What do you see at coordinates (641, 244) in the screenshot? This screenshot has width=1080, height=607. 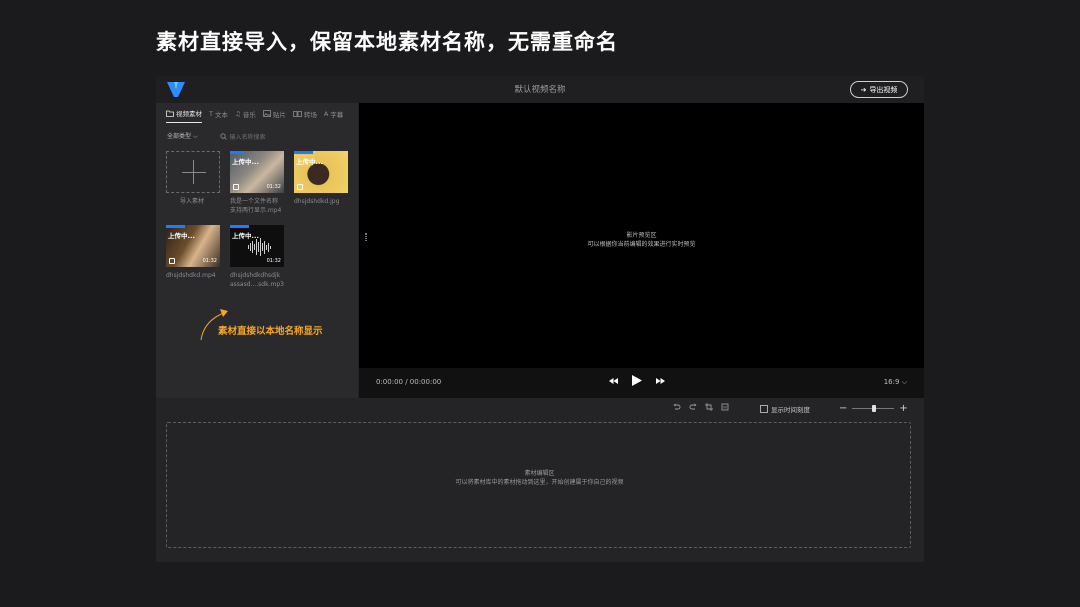 I see `preview-subtitle: 可以根据你当前编辑的效果进行实时预览` at bounding box center [641, 244].